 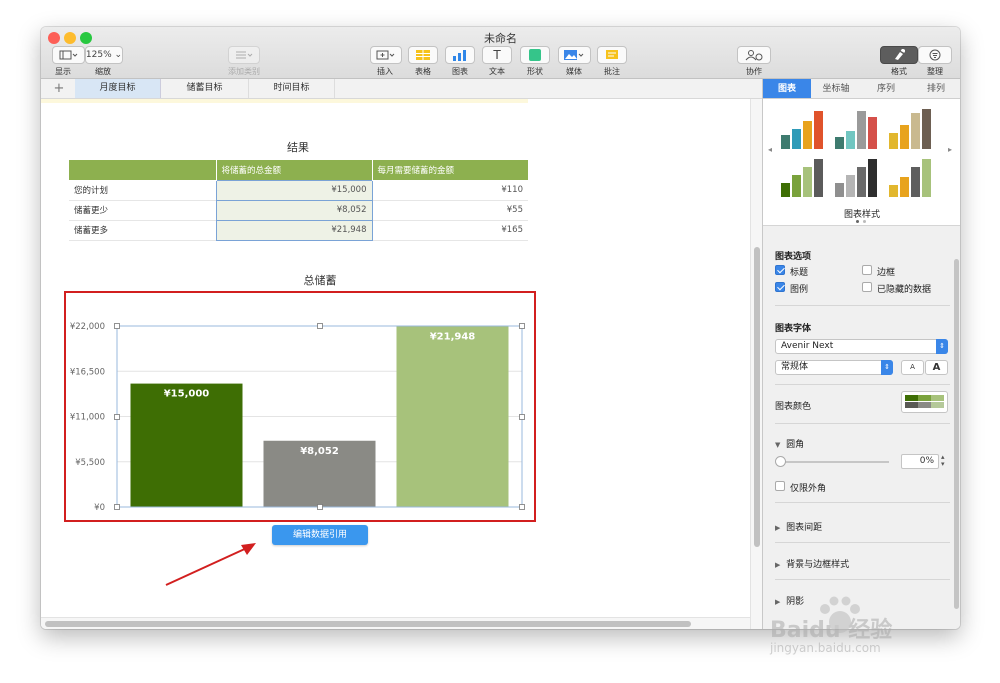 I want to click on table-header-cell: 每月需要储蓄的金额, so click(x=416, y=171).